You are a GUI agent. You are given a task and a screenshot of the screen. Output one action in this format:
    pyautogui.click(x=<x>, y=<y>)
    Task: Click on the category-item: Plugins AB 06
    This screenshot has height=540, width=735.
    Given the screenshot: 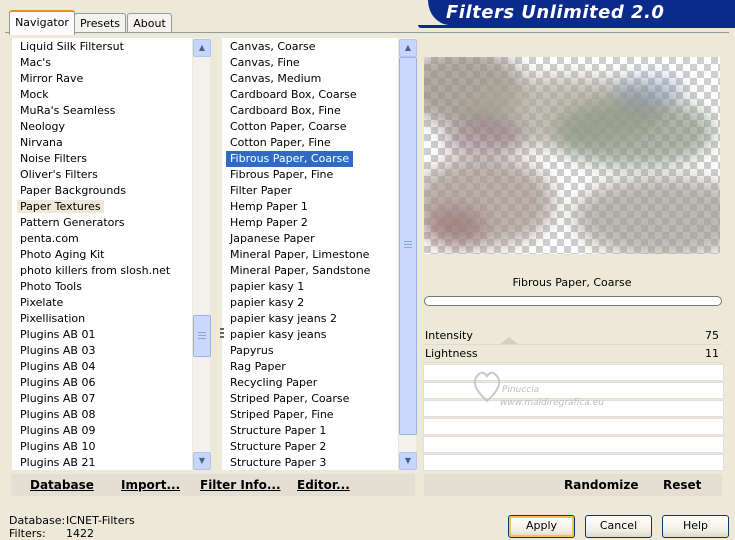 What is the action you would take?
    pyautogui.click(x=102, y=383)
    